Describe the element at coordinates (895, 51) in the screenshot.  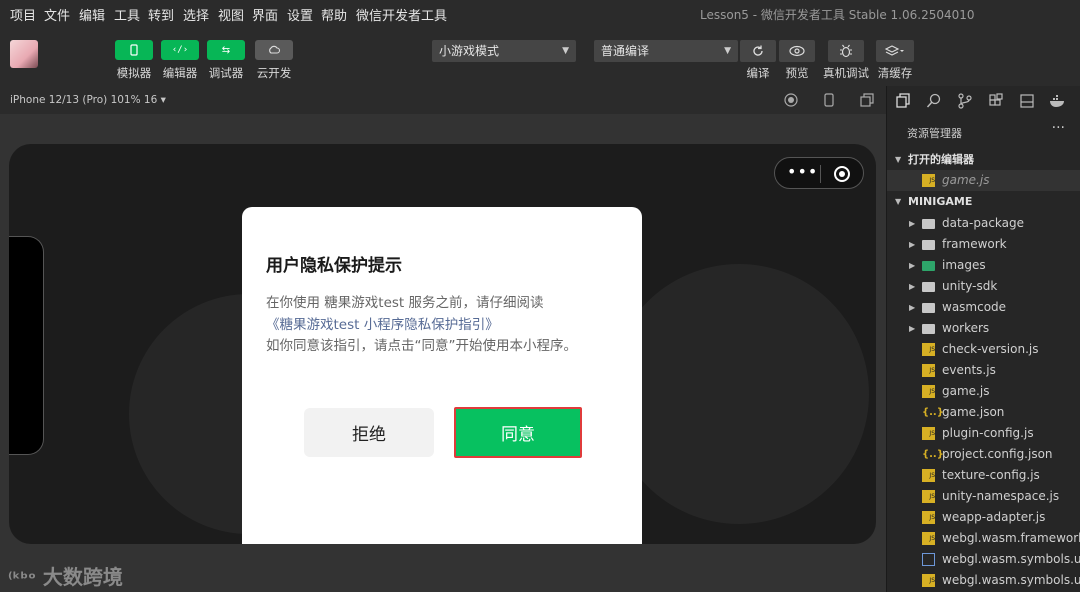
I see `clear-cache-button` at that location.